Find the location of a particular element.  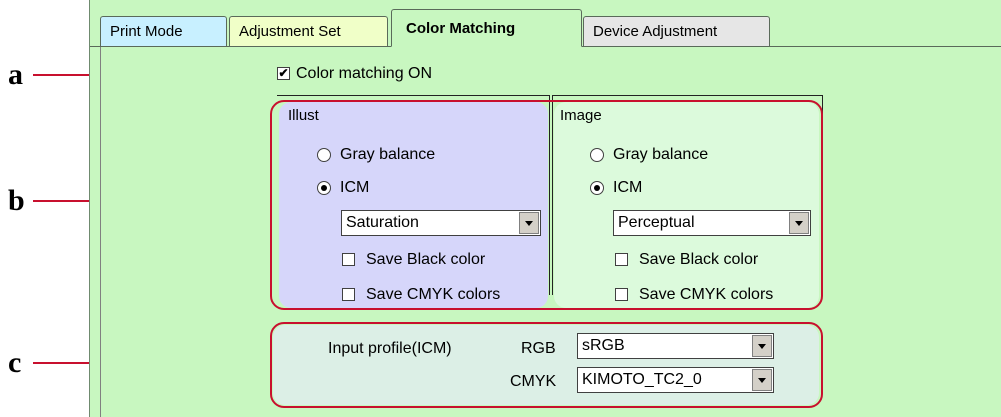

illust-icm-label: ICM is located at coordinates (355, 187).